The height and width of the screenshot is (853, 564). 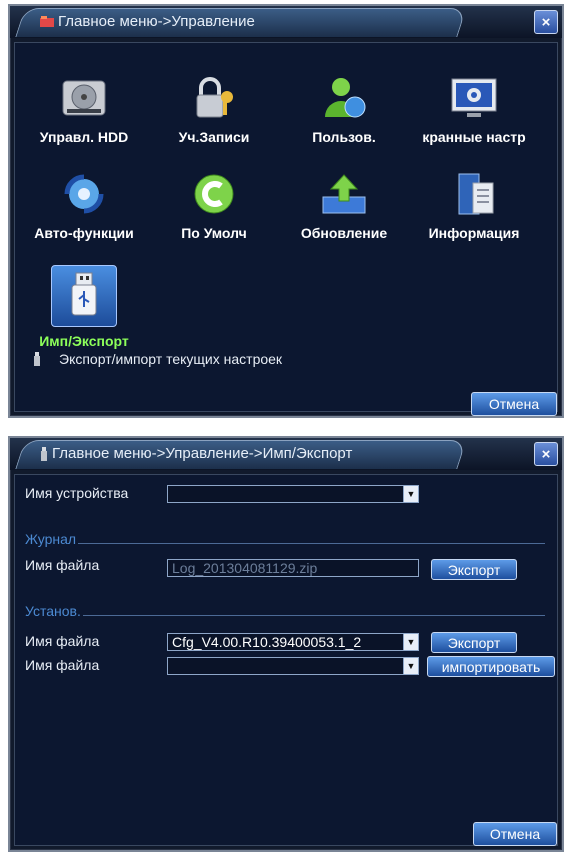 I want to click on tile-display-settings: кранные настр, so click(x=474, y=118).